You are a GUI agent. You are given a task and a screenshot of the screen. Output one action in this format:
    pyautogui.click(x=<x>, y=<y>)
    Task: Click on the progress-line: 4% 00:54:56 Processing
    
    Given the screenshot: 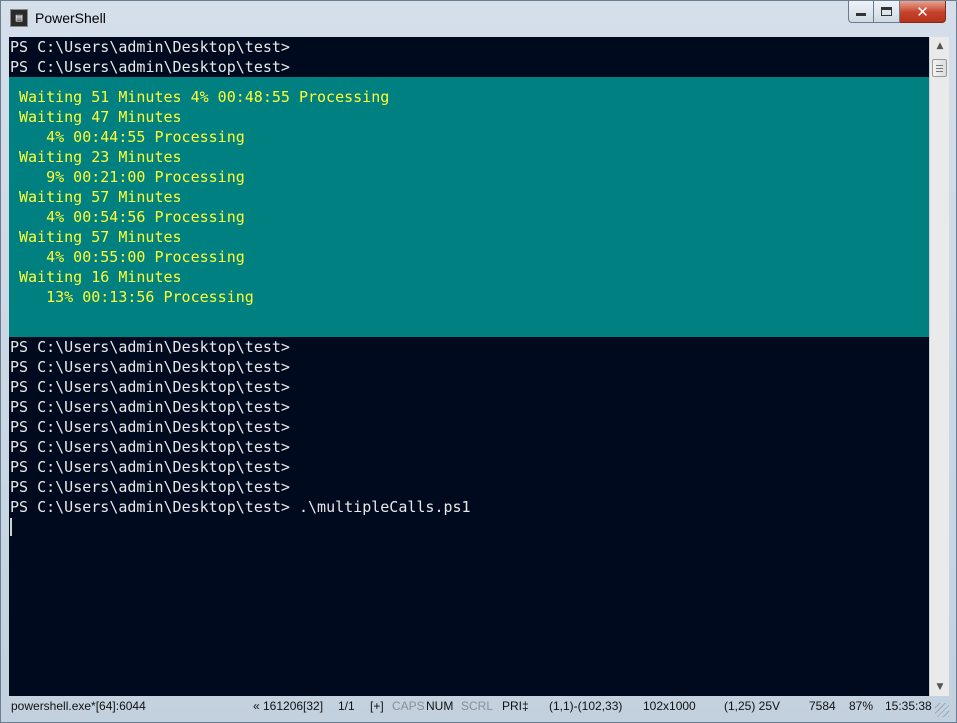 What is the action you would take?
    pyautogui.click(x=132, y=217)
    